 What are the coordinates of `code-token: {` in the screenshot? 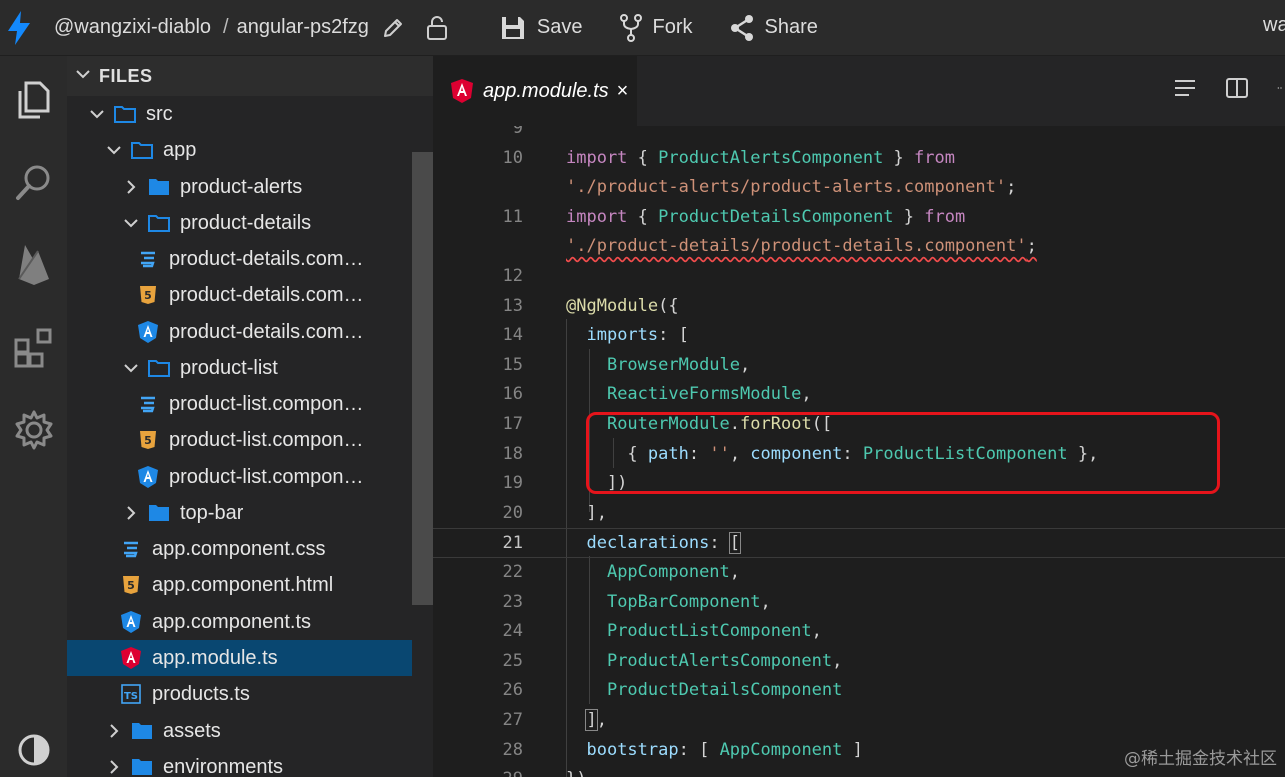 It's located at (643, 216).